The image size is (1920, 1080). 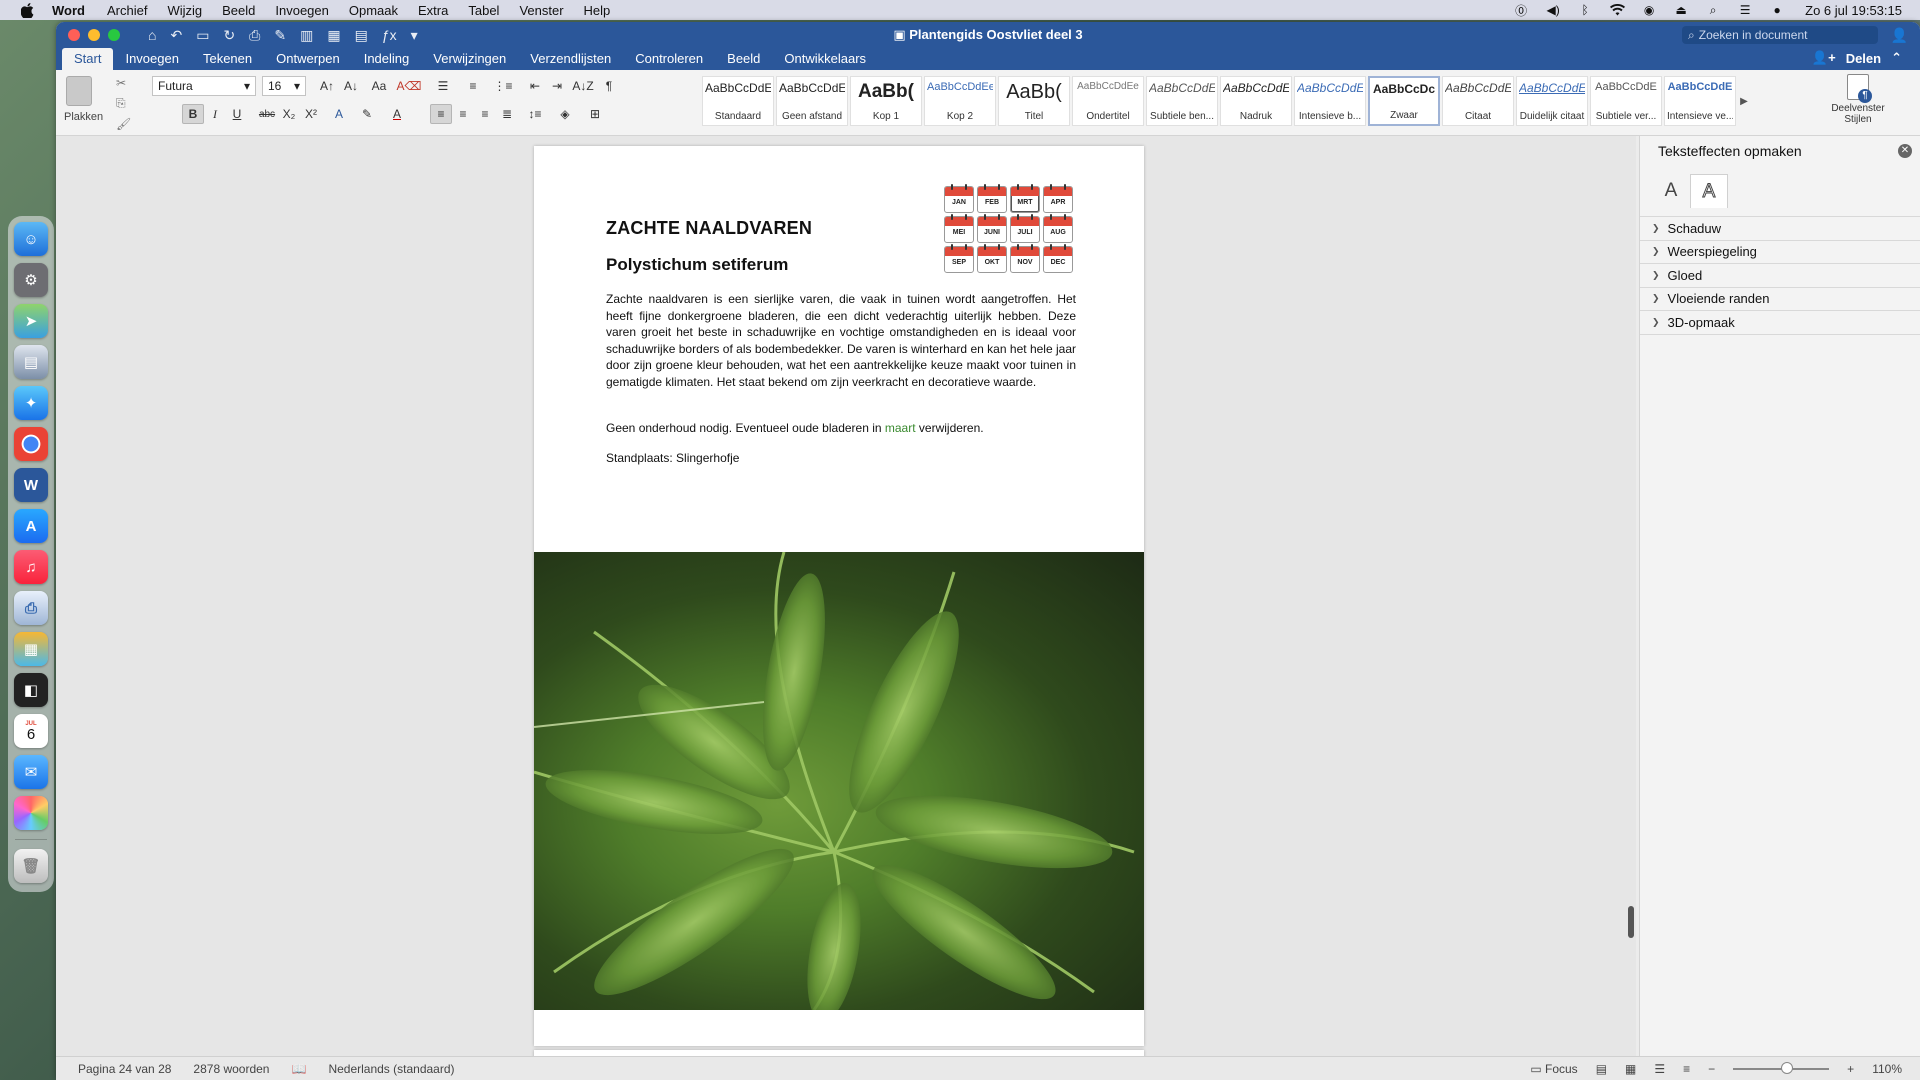 What do you see at coordinates (389, 35) in the screenshot?
I see `formula-icon: ƒx` at bounding box center [389, 35].